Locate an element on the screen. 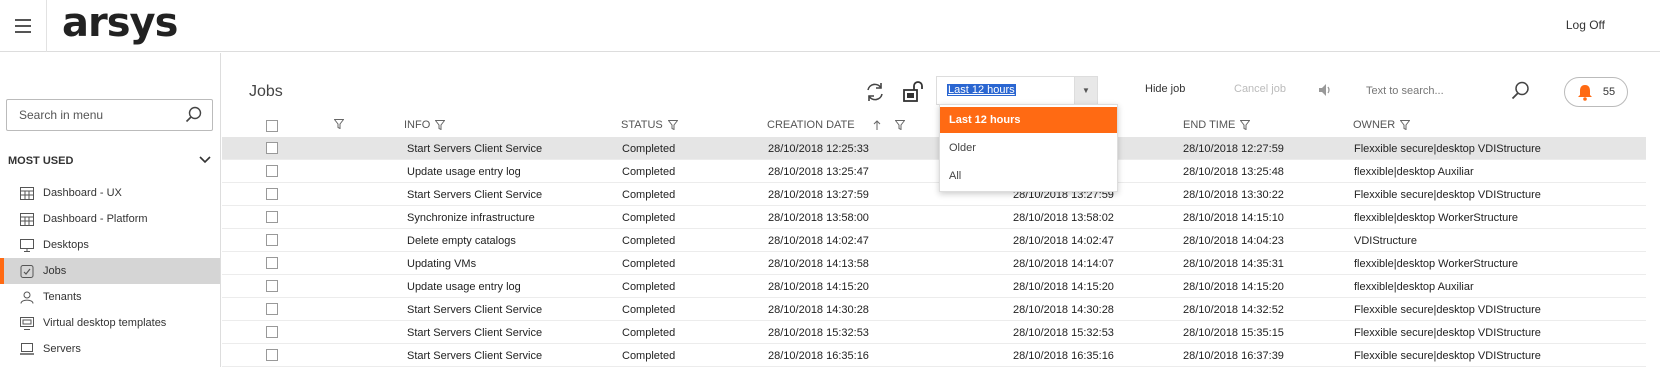  caret-down-icon: ▼ is located at coordinates (1085, 90).